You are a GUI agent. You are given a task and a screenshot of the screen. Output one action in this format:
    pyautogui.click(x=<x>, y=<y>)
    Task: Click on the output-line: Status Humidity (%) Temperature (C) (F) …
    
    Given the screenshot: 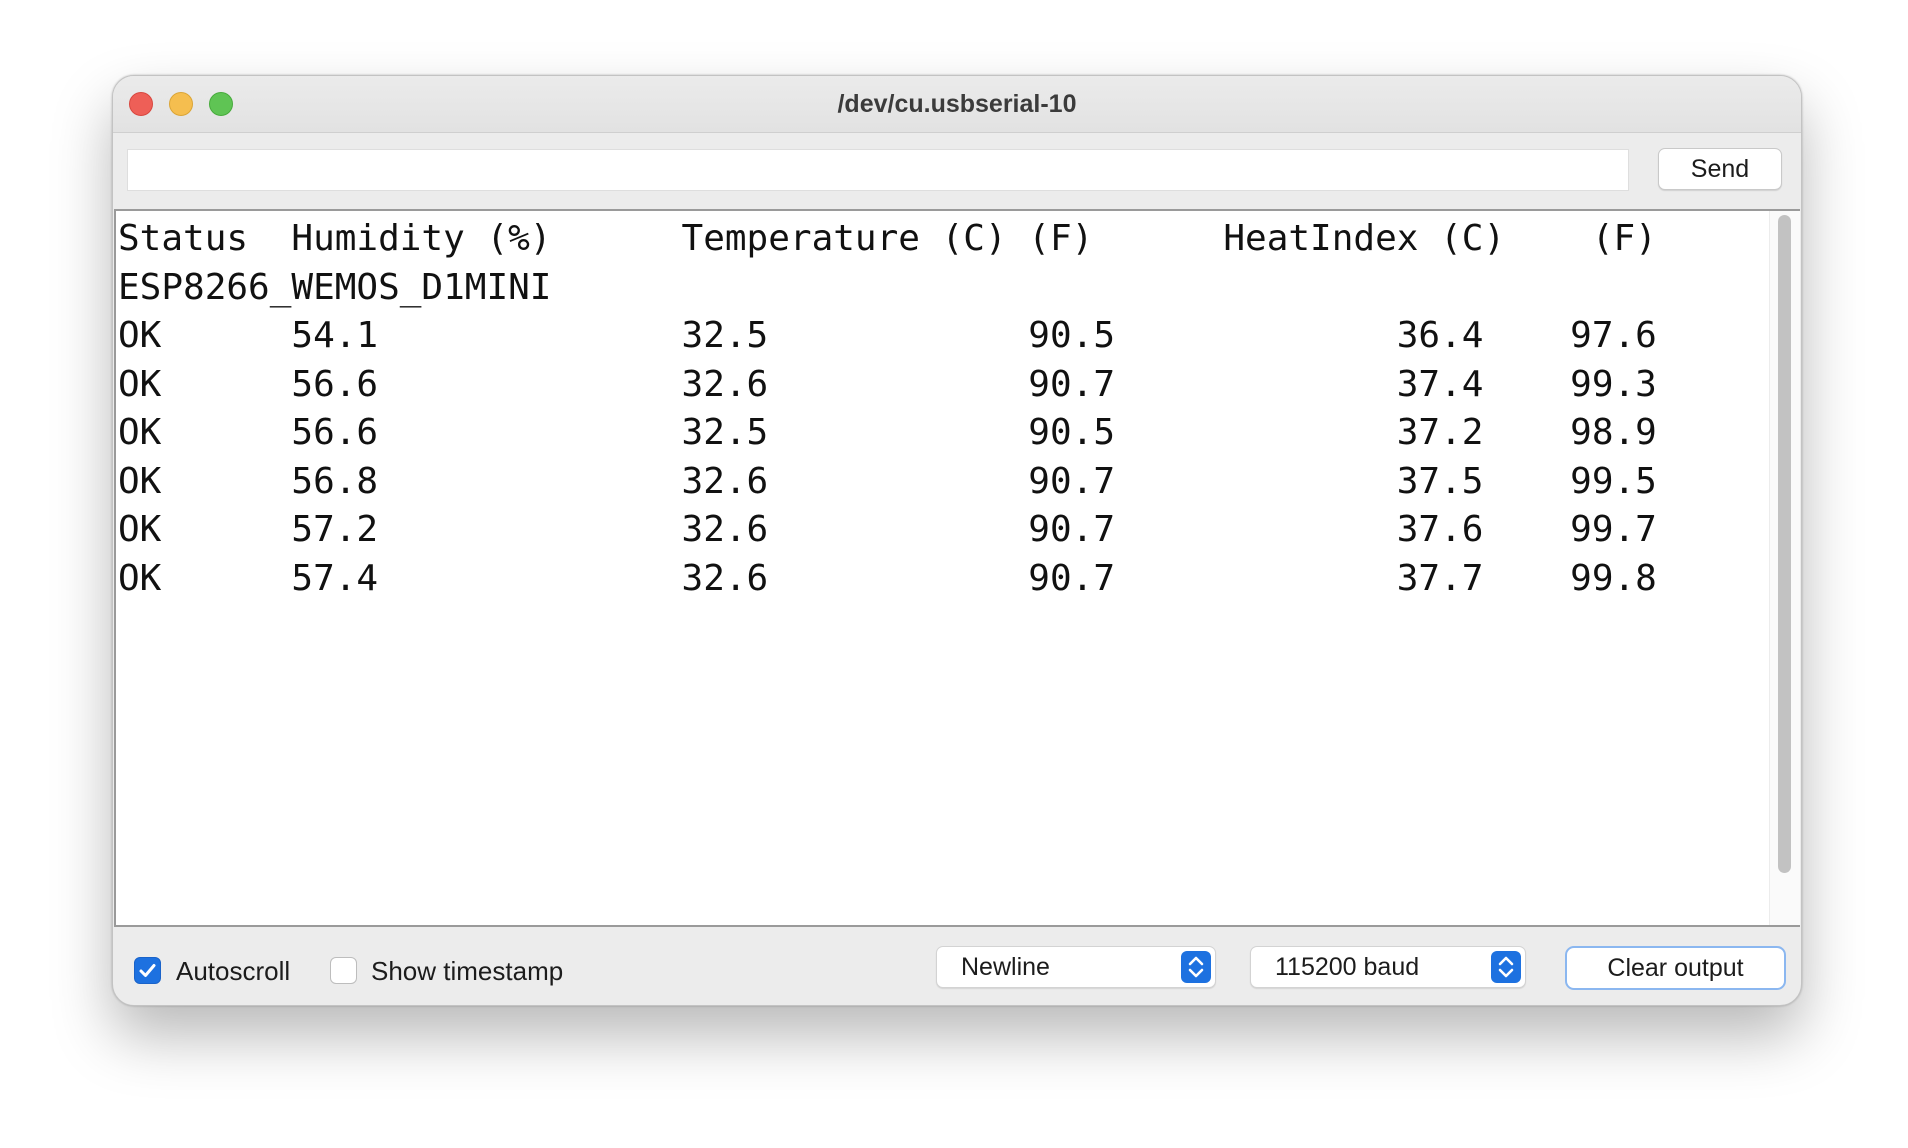 What is the action you would take?
    pyautogui.click(x=887, y=238)
    